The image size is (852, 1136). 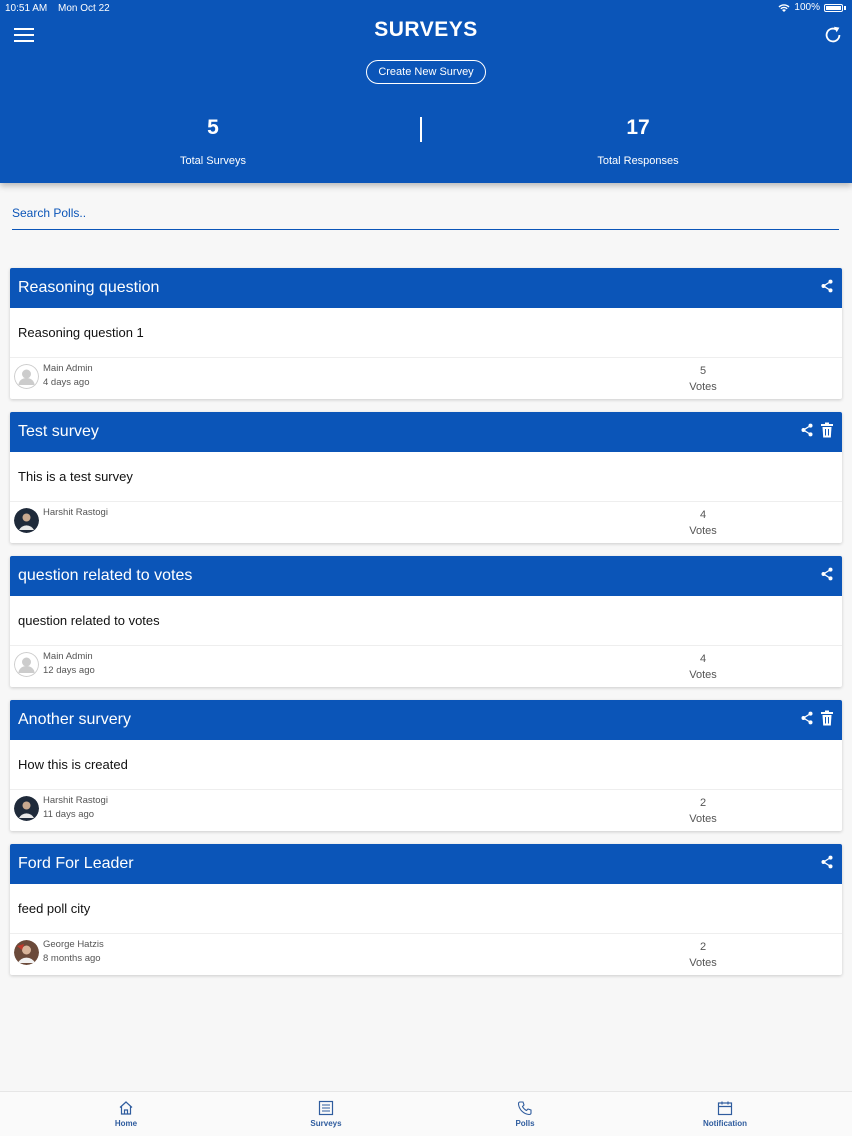 What do you see at coordinates (638, 127) in the screenshot?
I see `total-responses-value: 17` at bounding box center [638, 127].